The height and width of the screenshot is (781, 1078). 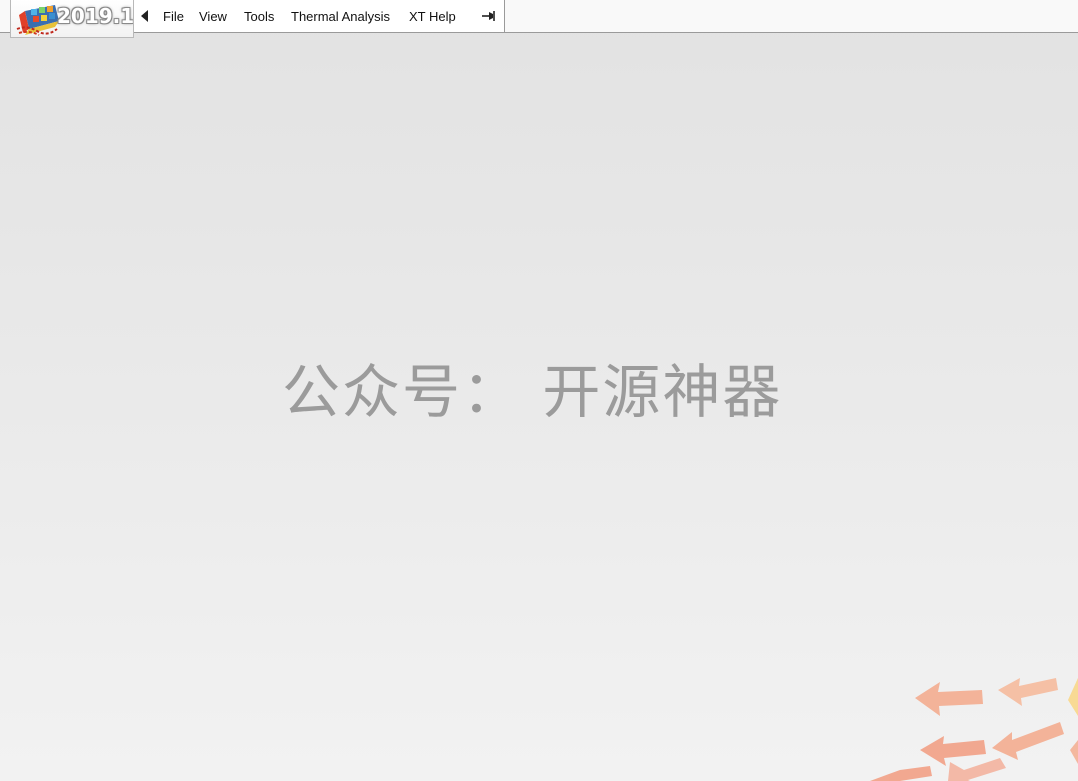 What do you see at coordinates (340, 16) in the screenshot?
I see `menu-thermal-analysis: Thermal Analysis` at bounding box center [340, 16].